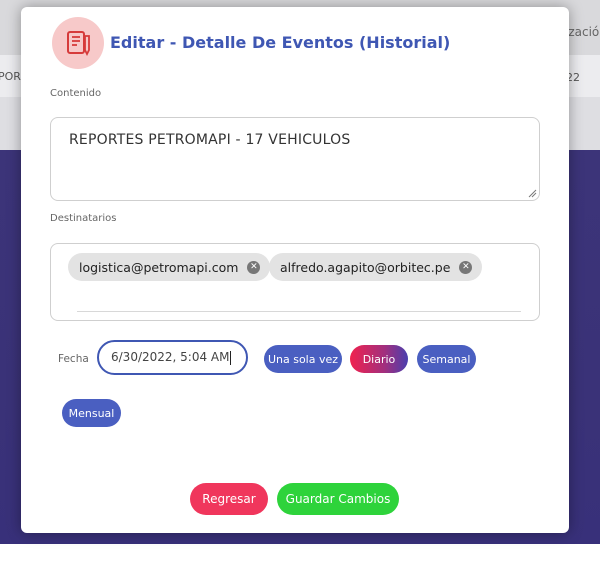 Image resolution: width=600 pixels, height=561 pixels. What do you see at coordinates (10, 76) in the screenshot?
I see `background-column-fragment: POR` at bounding box center [10, 76].